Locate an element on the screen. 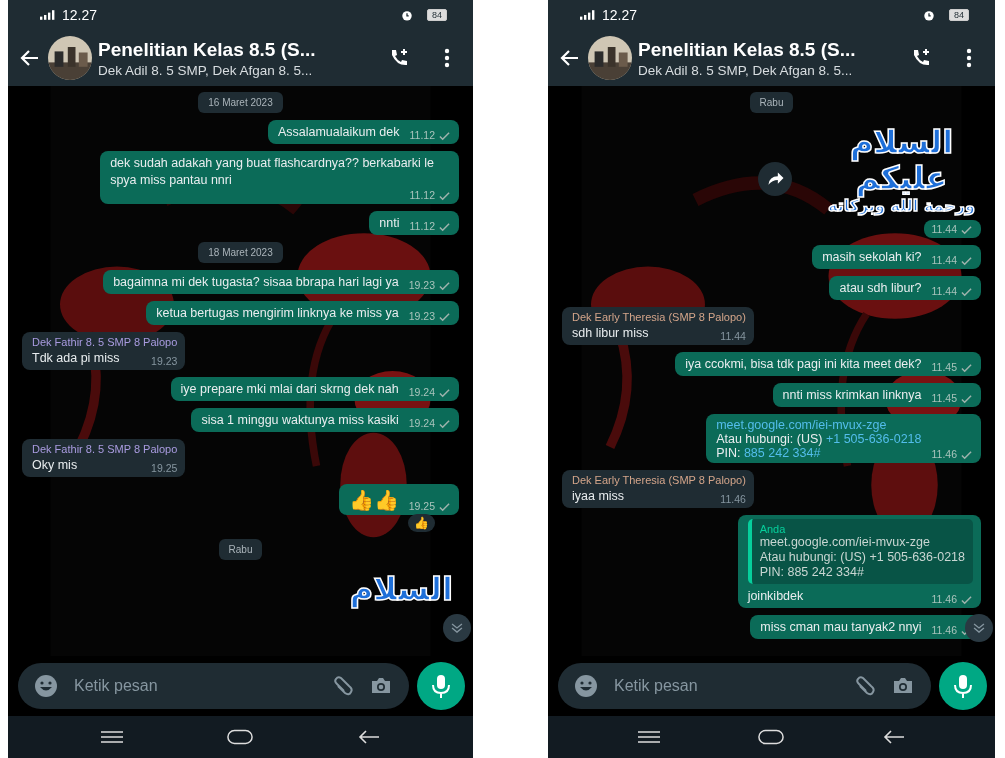  message-text: atau sdh libur? is located at coordinates (880, 288).